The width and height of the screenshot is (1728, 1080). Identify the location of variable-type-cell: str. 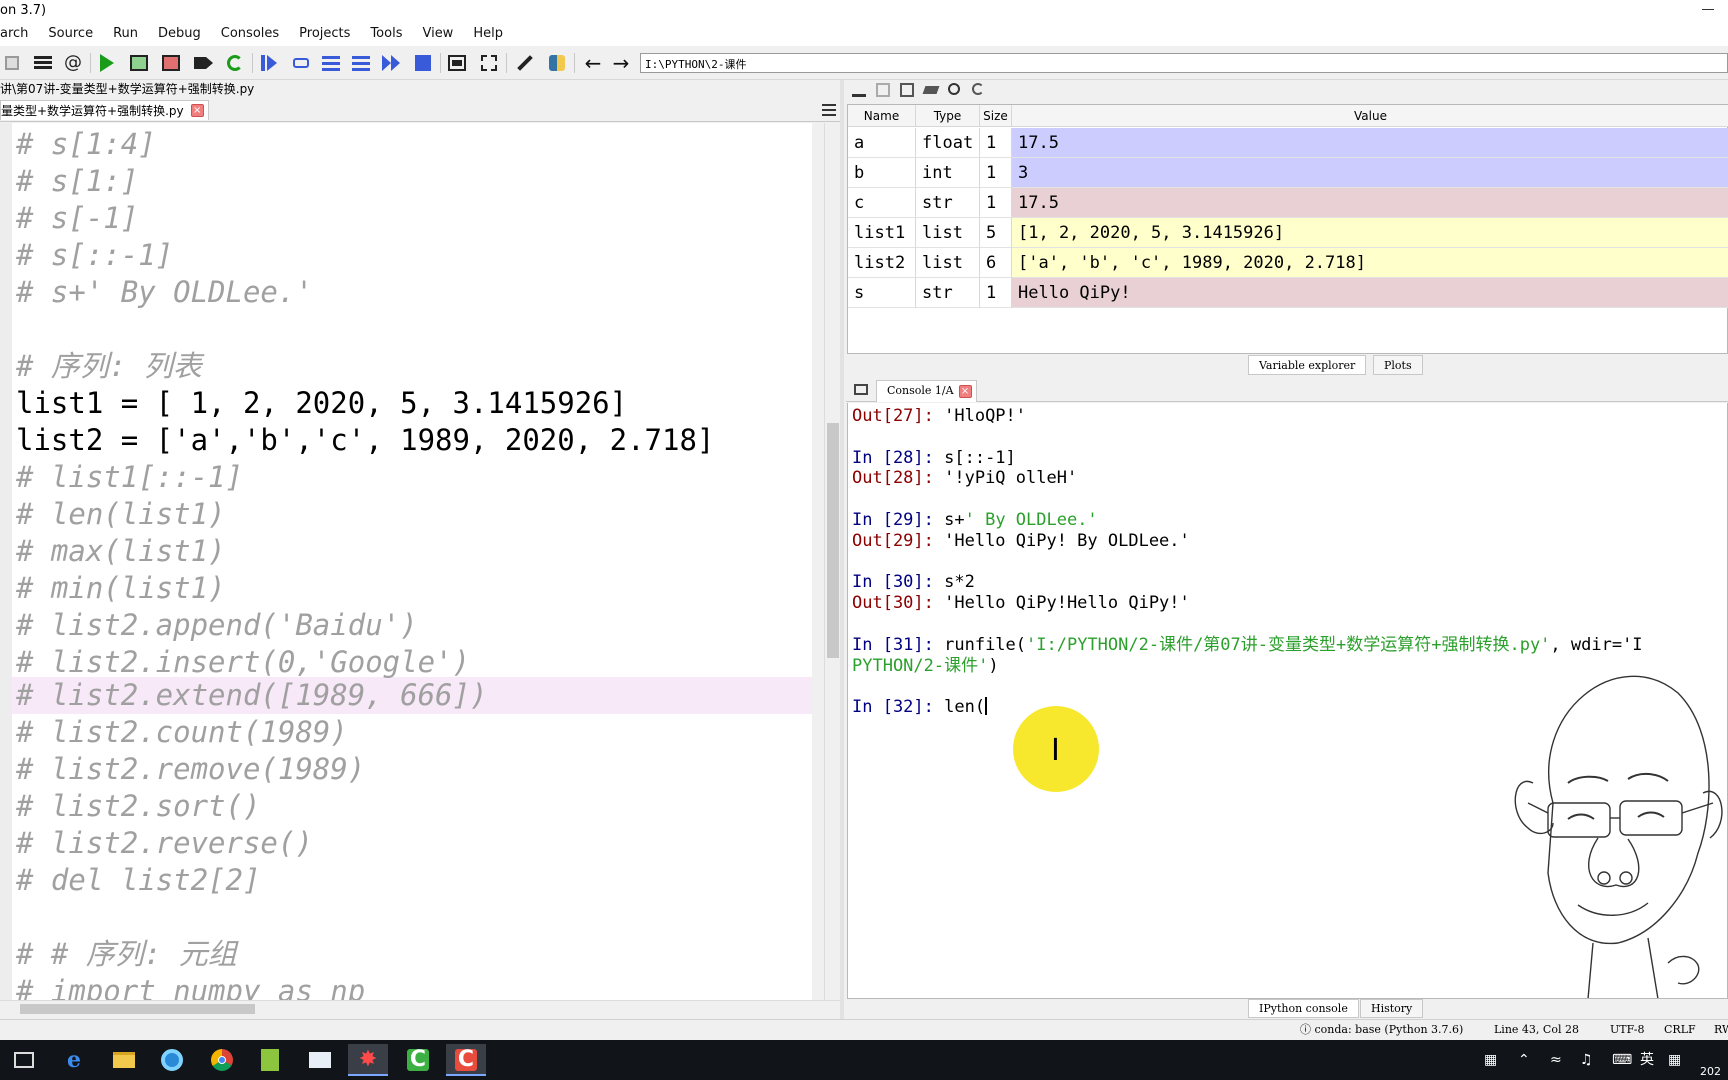
(948, 203).